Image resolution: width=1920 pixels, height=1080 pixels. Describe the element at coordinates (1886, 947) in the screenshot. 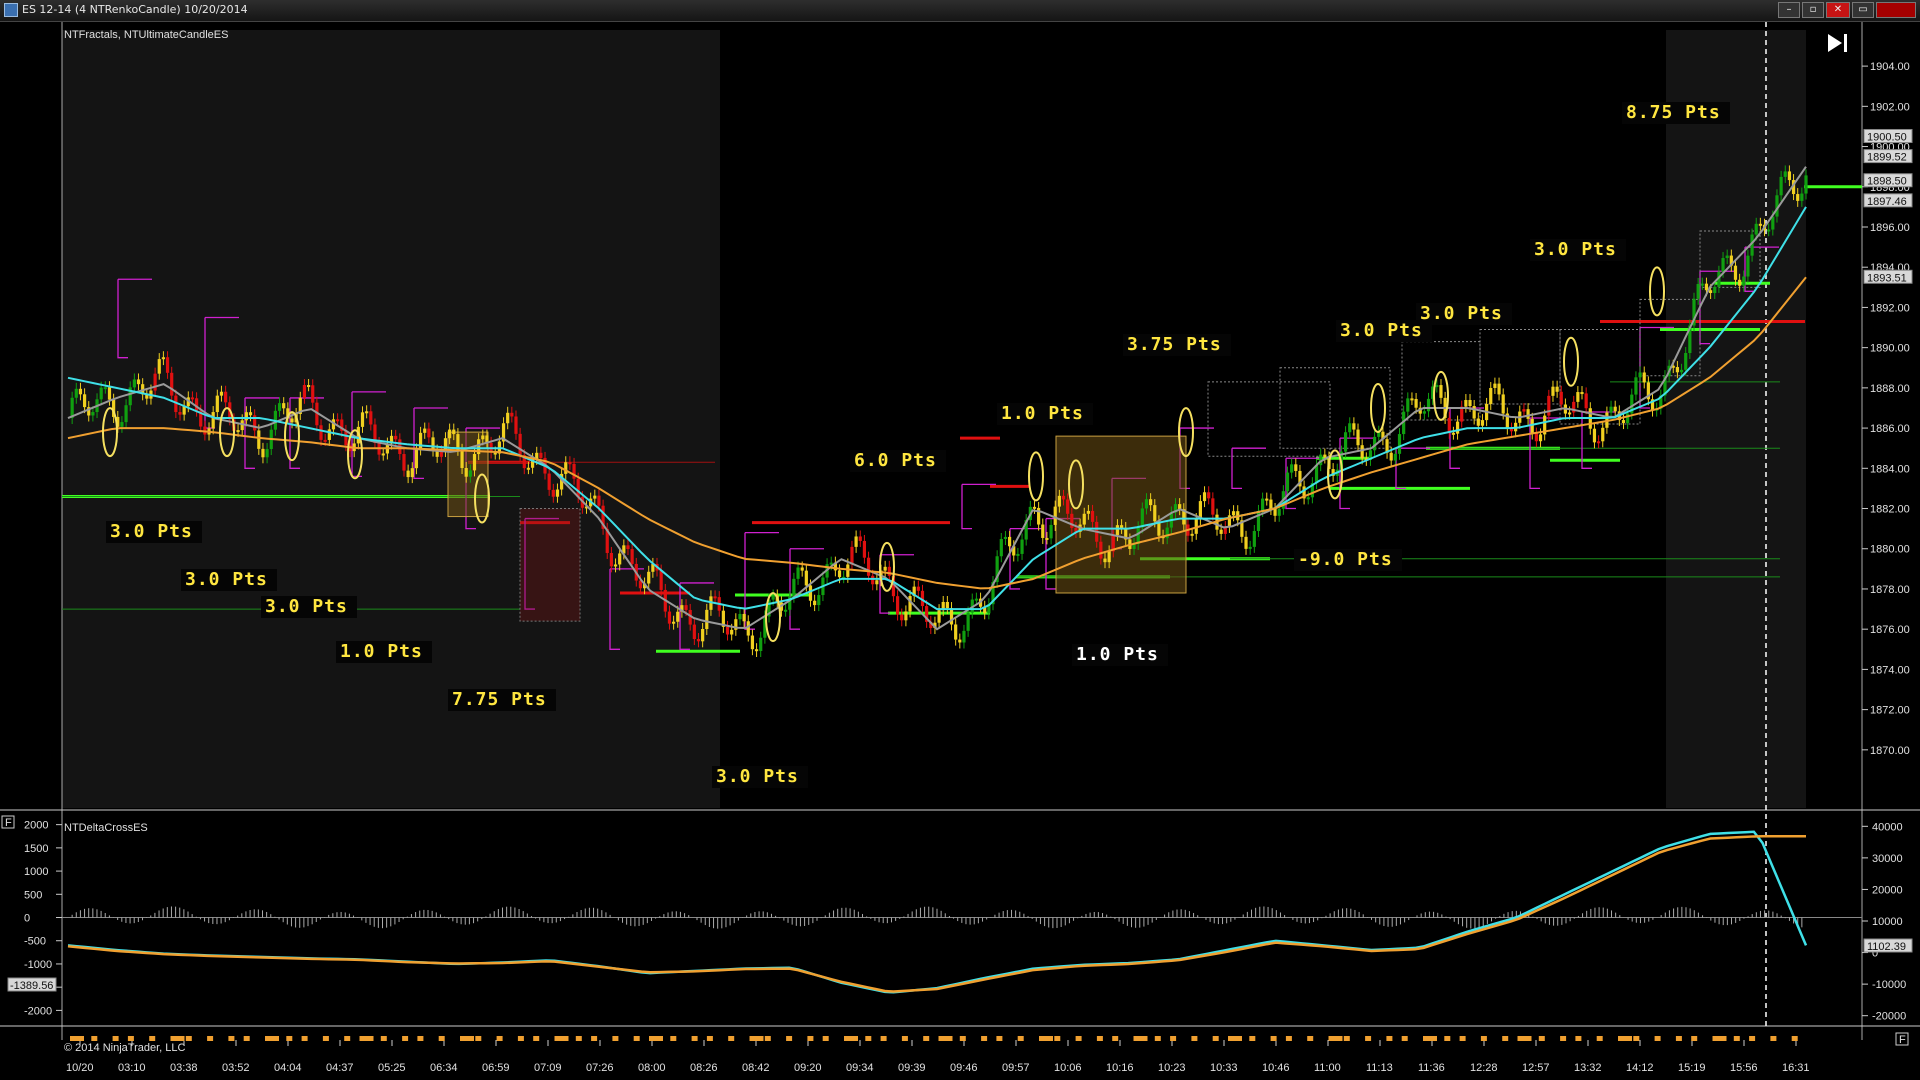

I see `delta-last-tag-text: 1102.39` at that location.